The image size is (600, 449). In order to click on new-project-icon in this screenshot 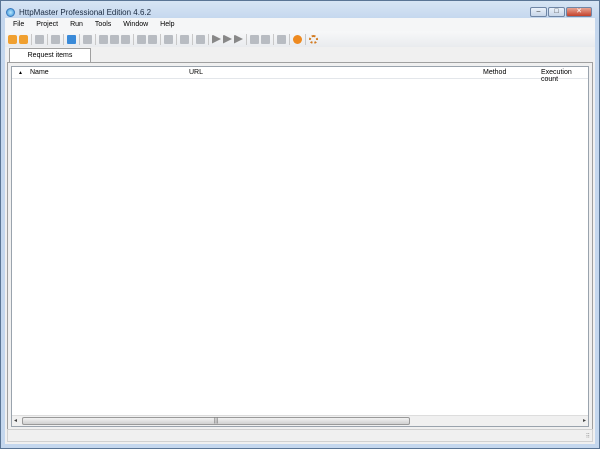, I will do `click(12, 39)`.